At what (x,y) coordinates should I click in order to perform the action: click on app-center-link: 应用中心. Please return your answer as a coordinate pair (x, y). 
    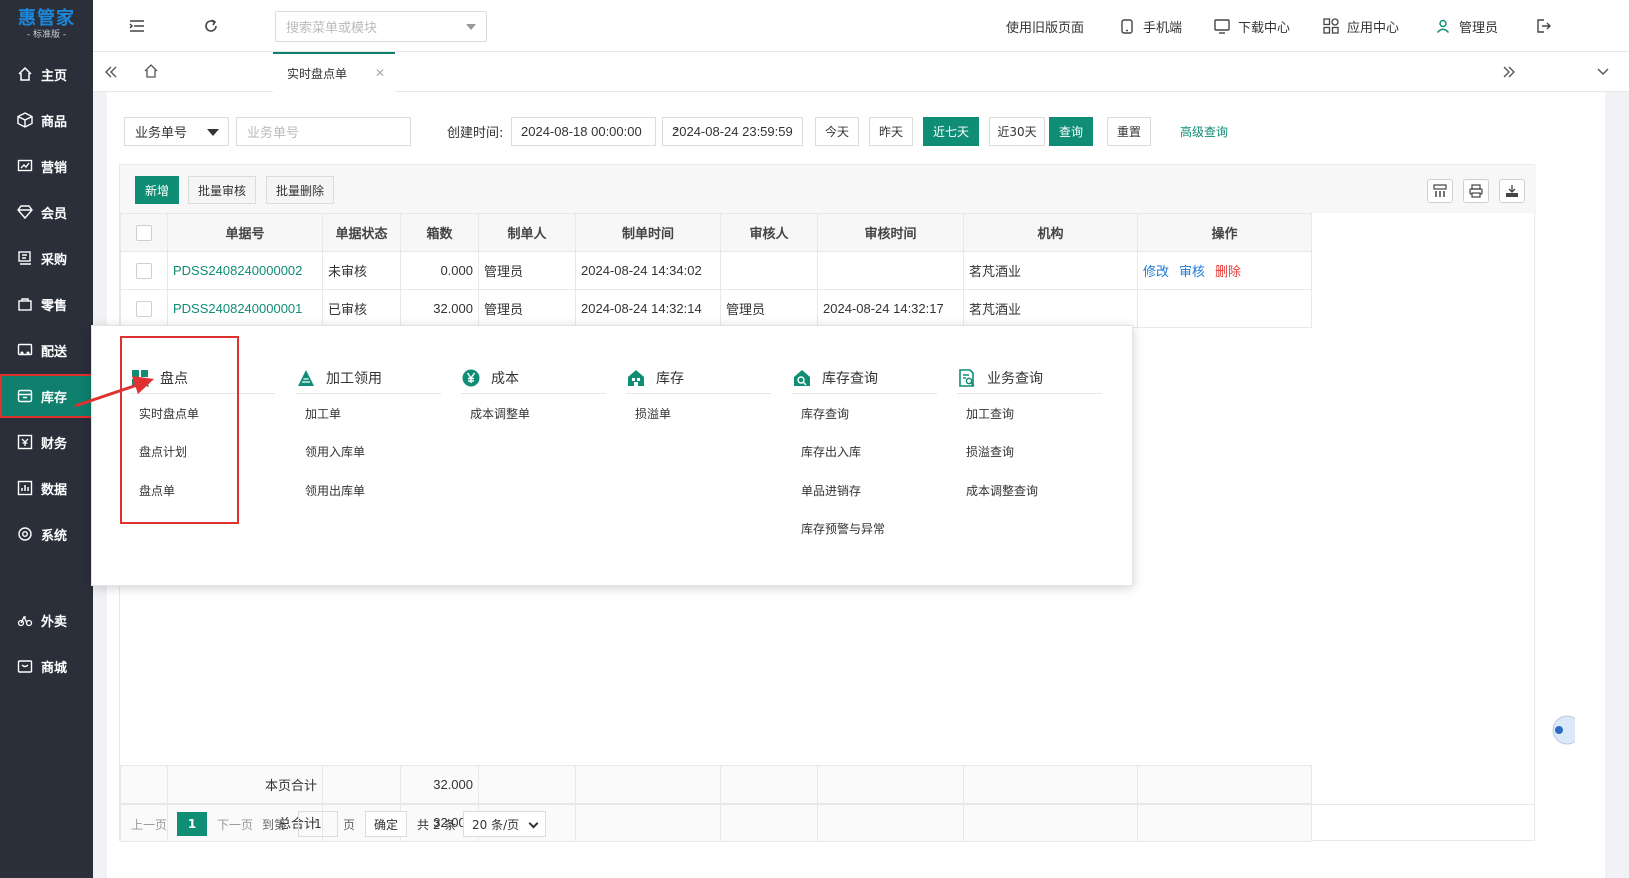
    Looking at the image, I should click on (1361, 26).